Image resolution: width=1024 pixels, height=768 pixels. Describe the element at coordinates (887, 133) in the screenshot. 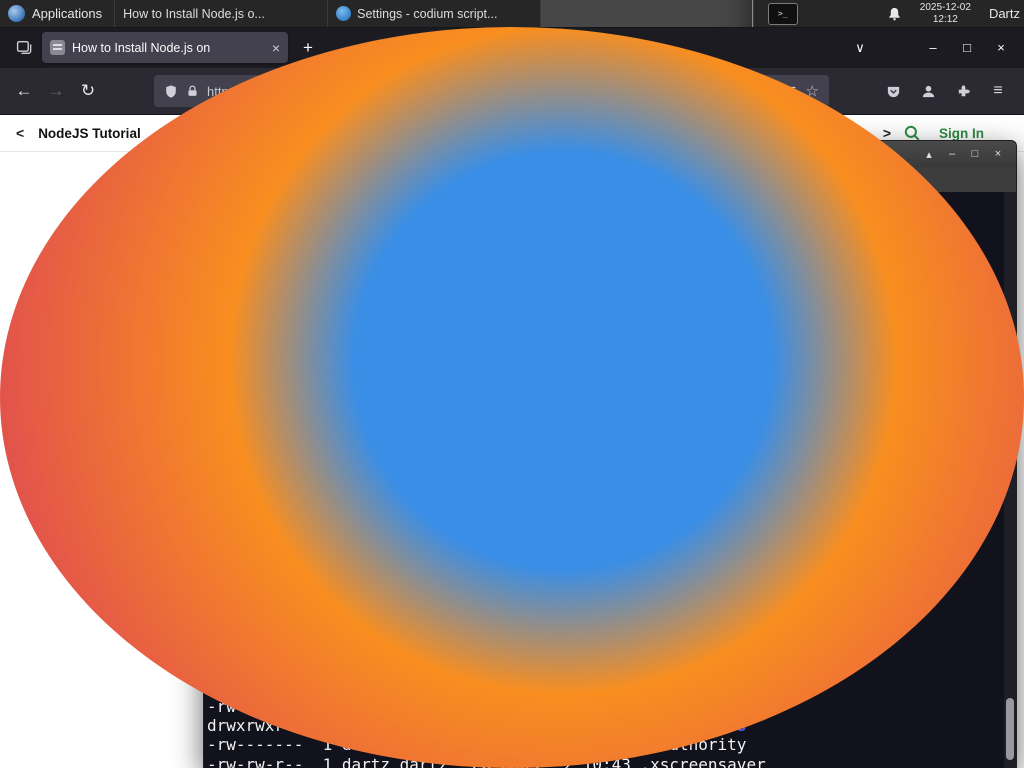

I see `nav-scroll-right-icon: >` at that location.